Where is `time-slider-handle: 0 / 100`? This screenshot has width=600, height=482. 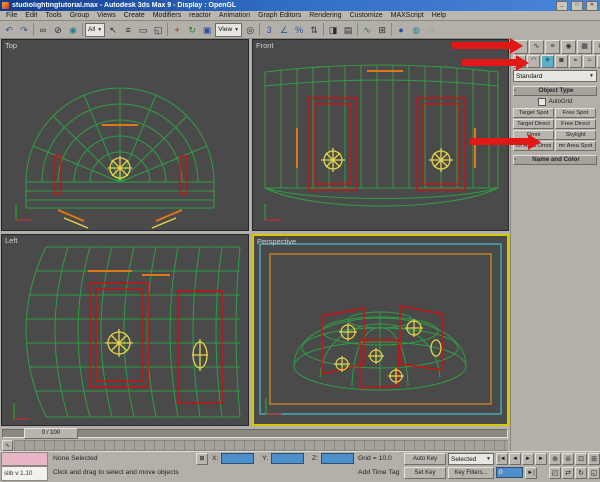 time-slider-handle: 0 / 100 is located at coordinates (51, 433).